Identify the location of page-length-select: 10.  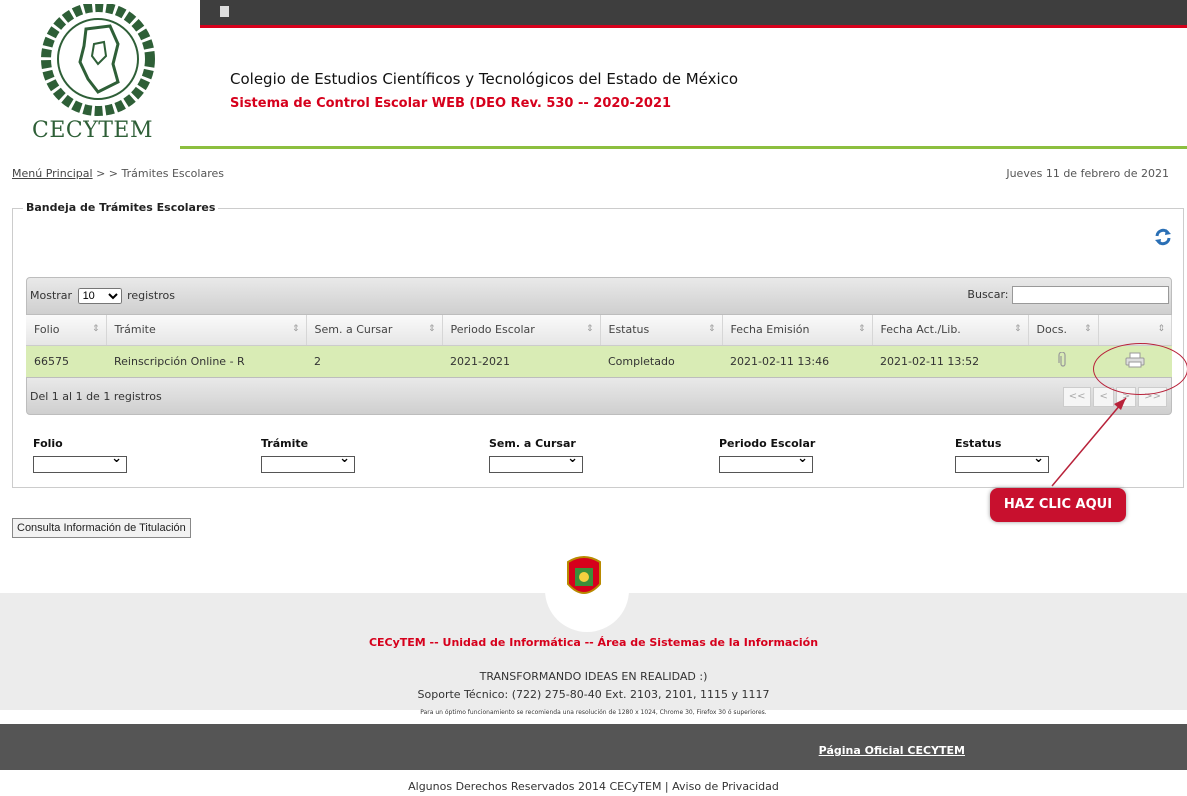
(99, 296).